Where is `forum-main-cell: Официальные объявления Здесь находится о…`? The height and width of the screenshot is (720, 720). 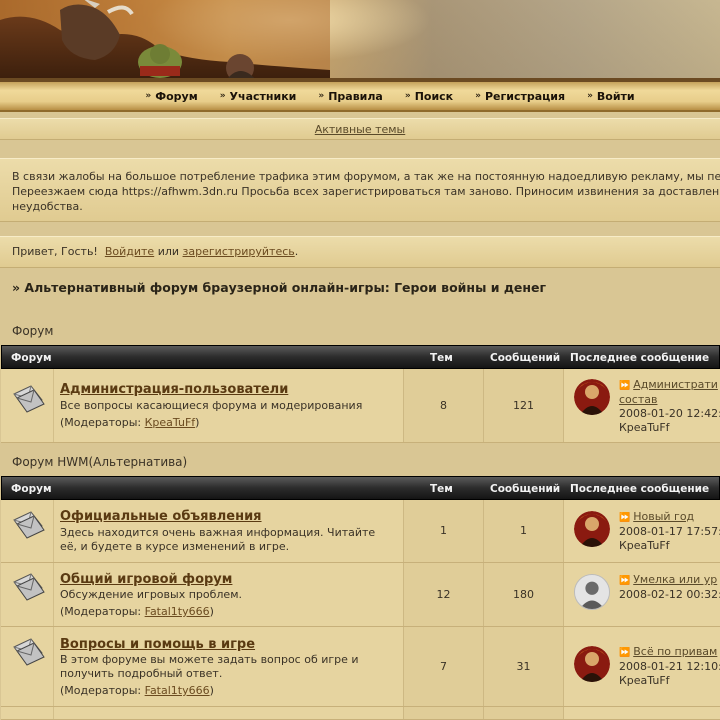
forum-main-cell: Официальные объявления Здесь находится о… is located at coordinates (228, 531).